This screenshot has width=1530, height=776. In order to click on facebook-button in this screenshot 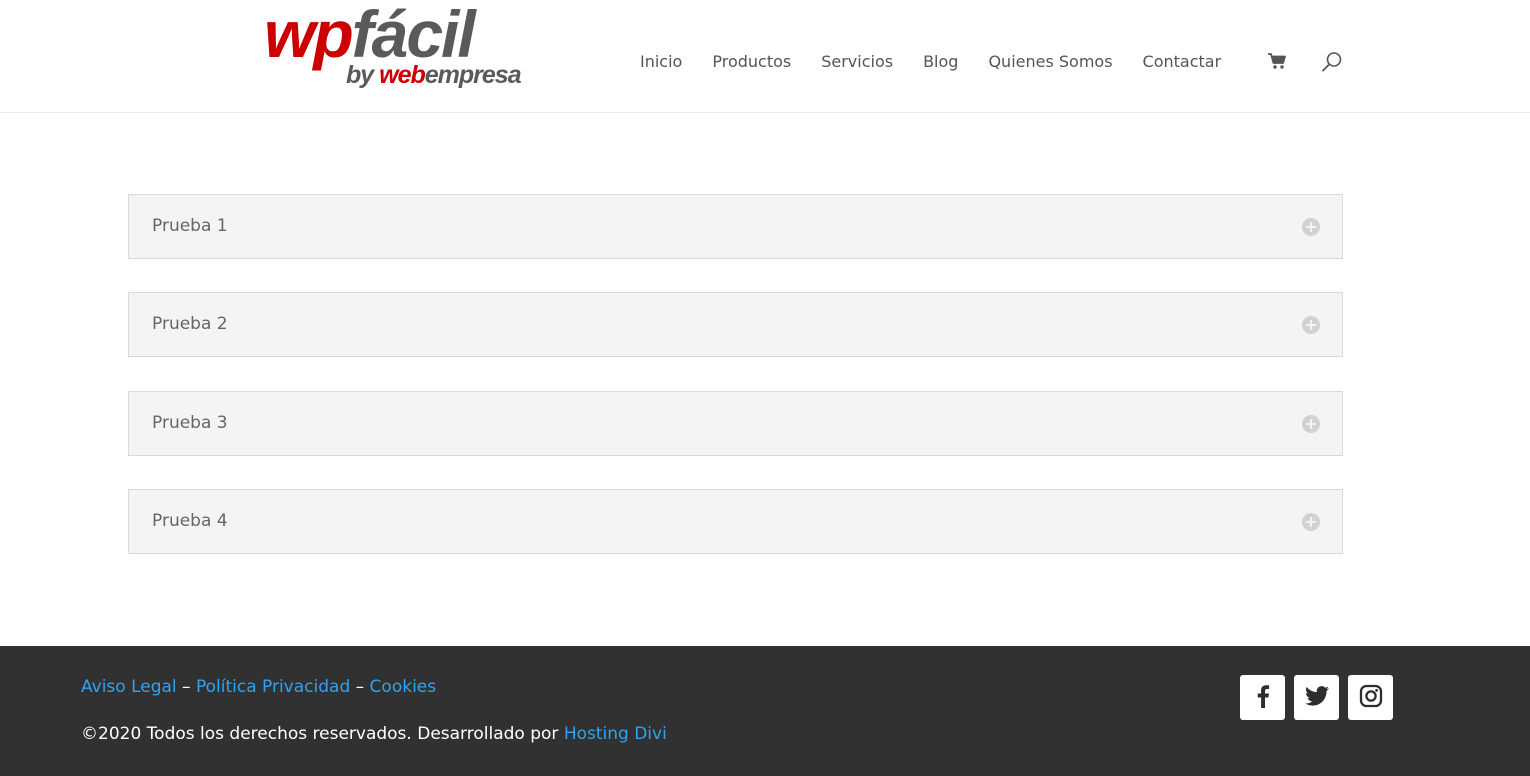, I will do `click(1262, 697)`.